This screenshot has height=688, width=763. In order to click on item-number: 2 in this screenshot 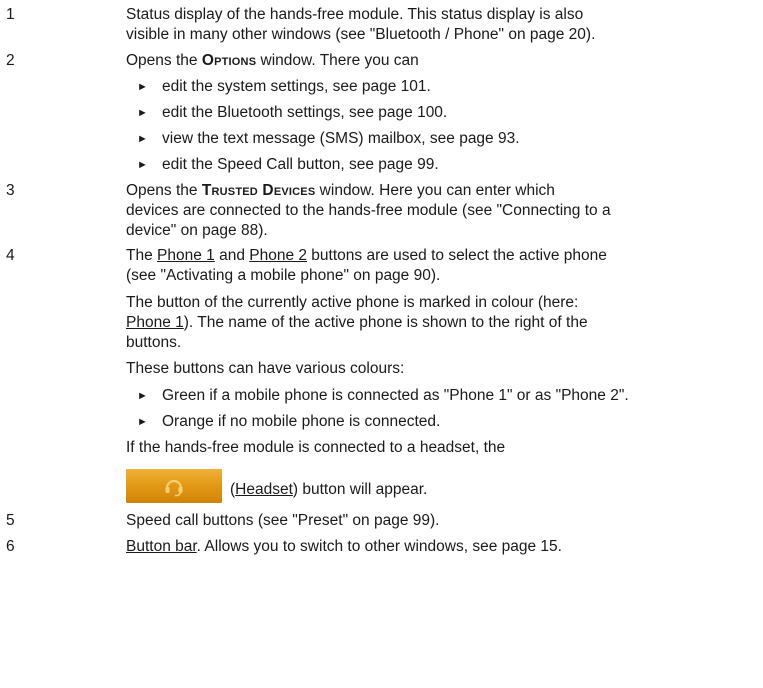, I will do `click(10, 60)`.